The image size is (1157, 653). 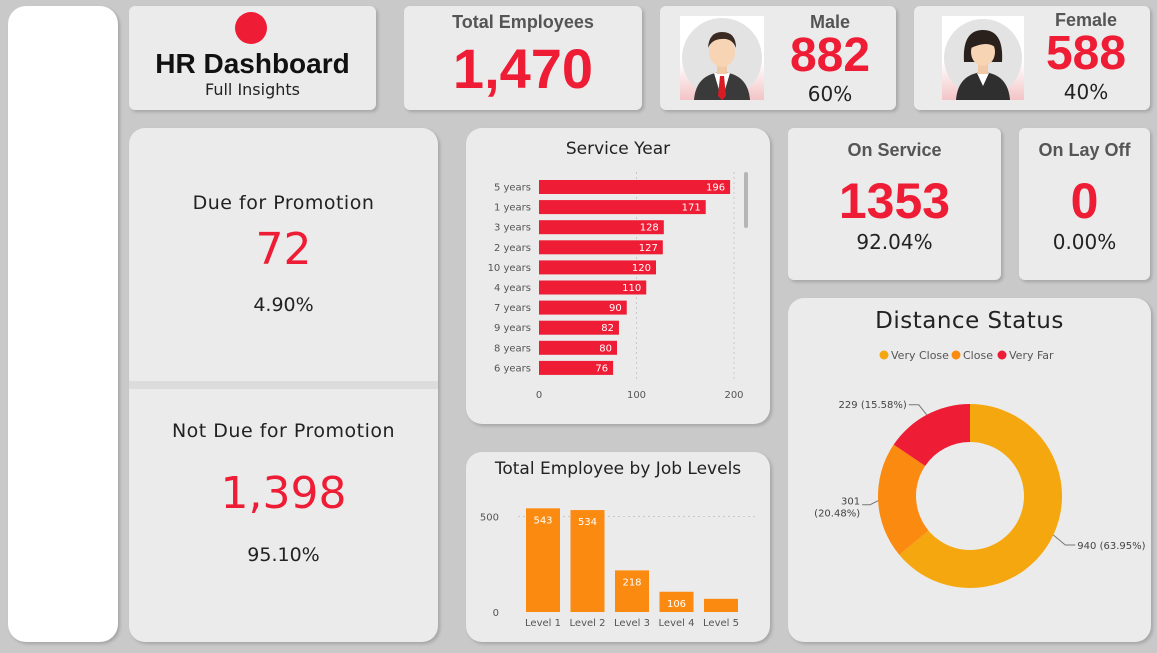 I want to click on service-year-data-label: 76, so click(x=601, y=368).